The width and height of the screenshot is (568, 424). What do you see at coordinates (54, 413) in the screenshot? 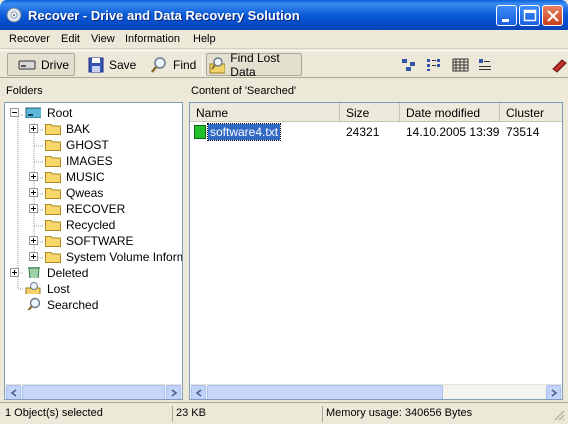
I see `status-selection: 1 Object(s) selected` at bounding box center [54, 413].